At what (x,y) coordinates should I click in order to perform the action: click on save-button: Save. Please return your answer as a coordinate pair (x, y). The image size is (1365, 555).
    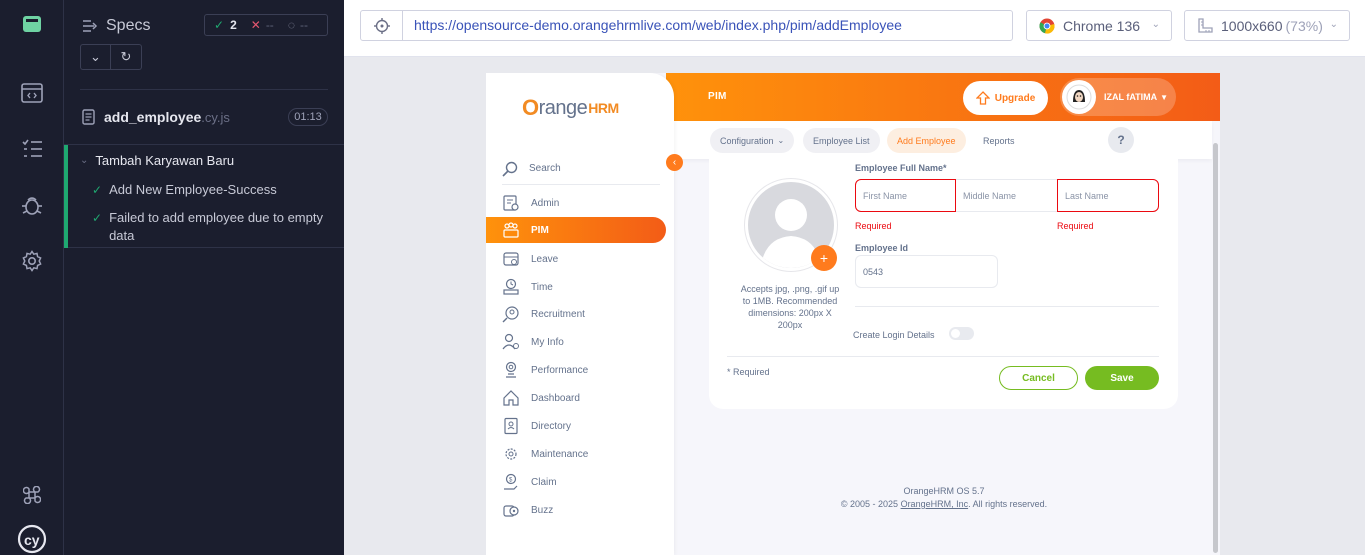
    Looking at the image, I should click on (1122, 378).